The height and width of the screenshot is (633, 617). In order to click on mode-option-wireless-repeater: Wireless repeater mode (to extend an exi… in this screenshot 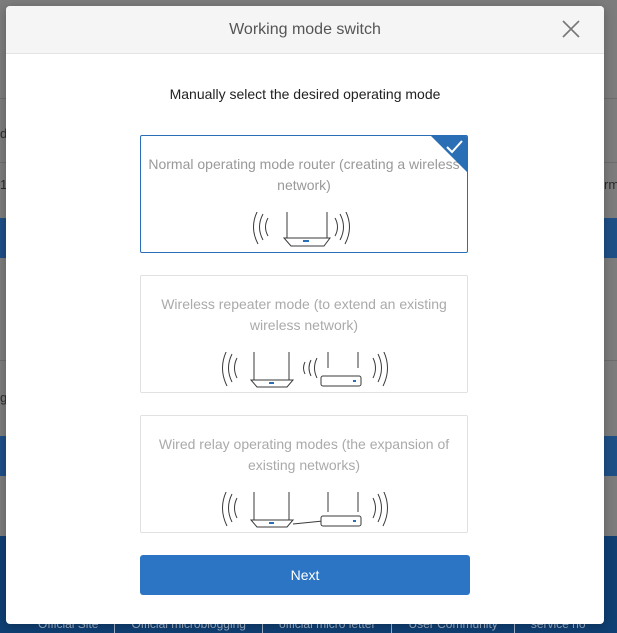, I will do `click(304, 334)`.